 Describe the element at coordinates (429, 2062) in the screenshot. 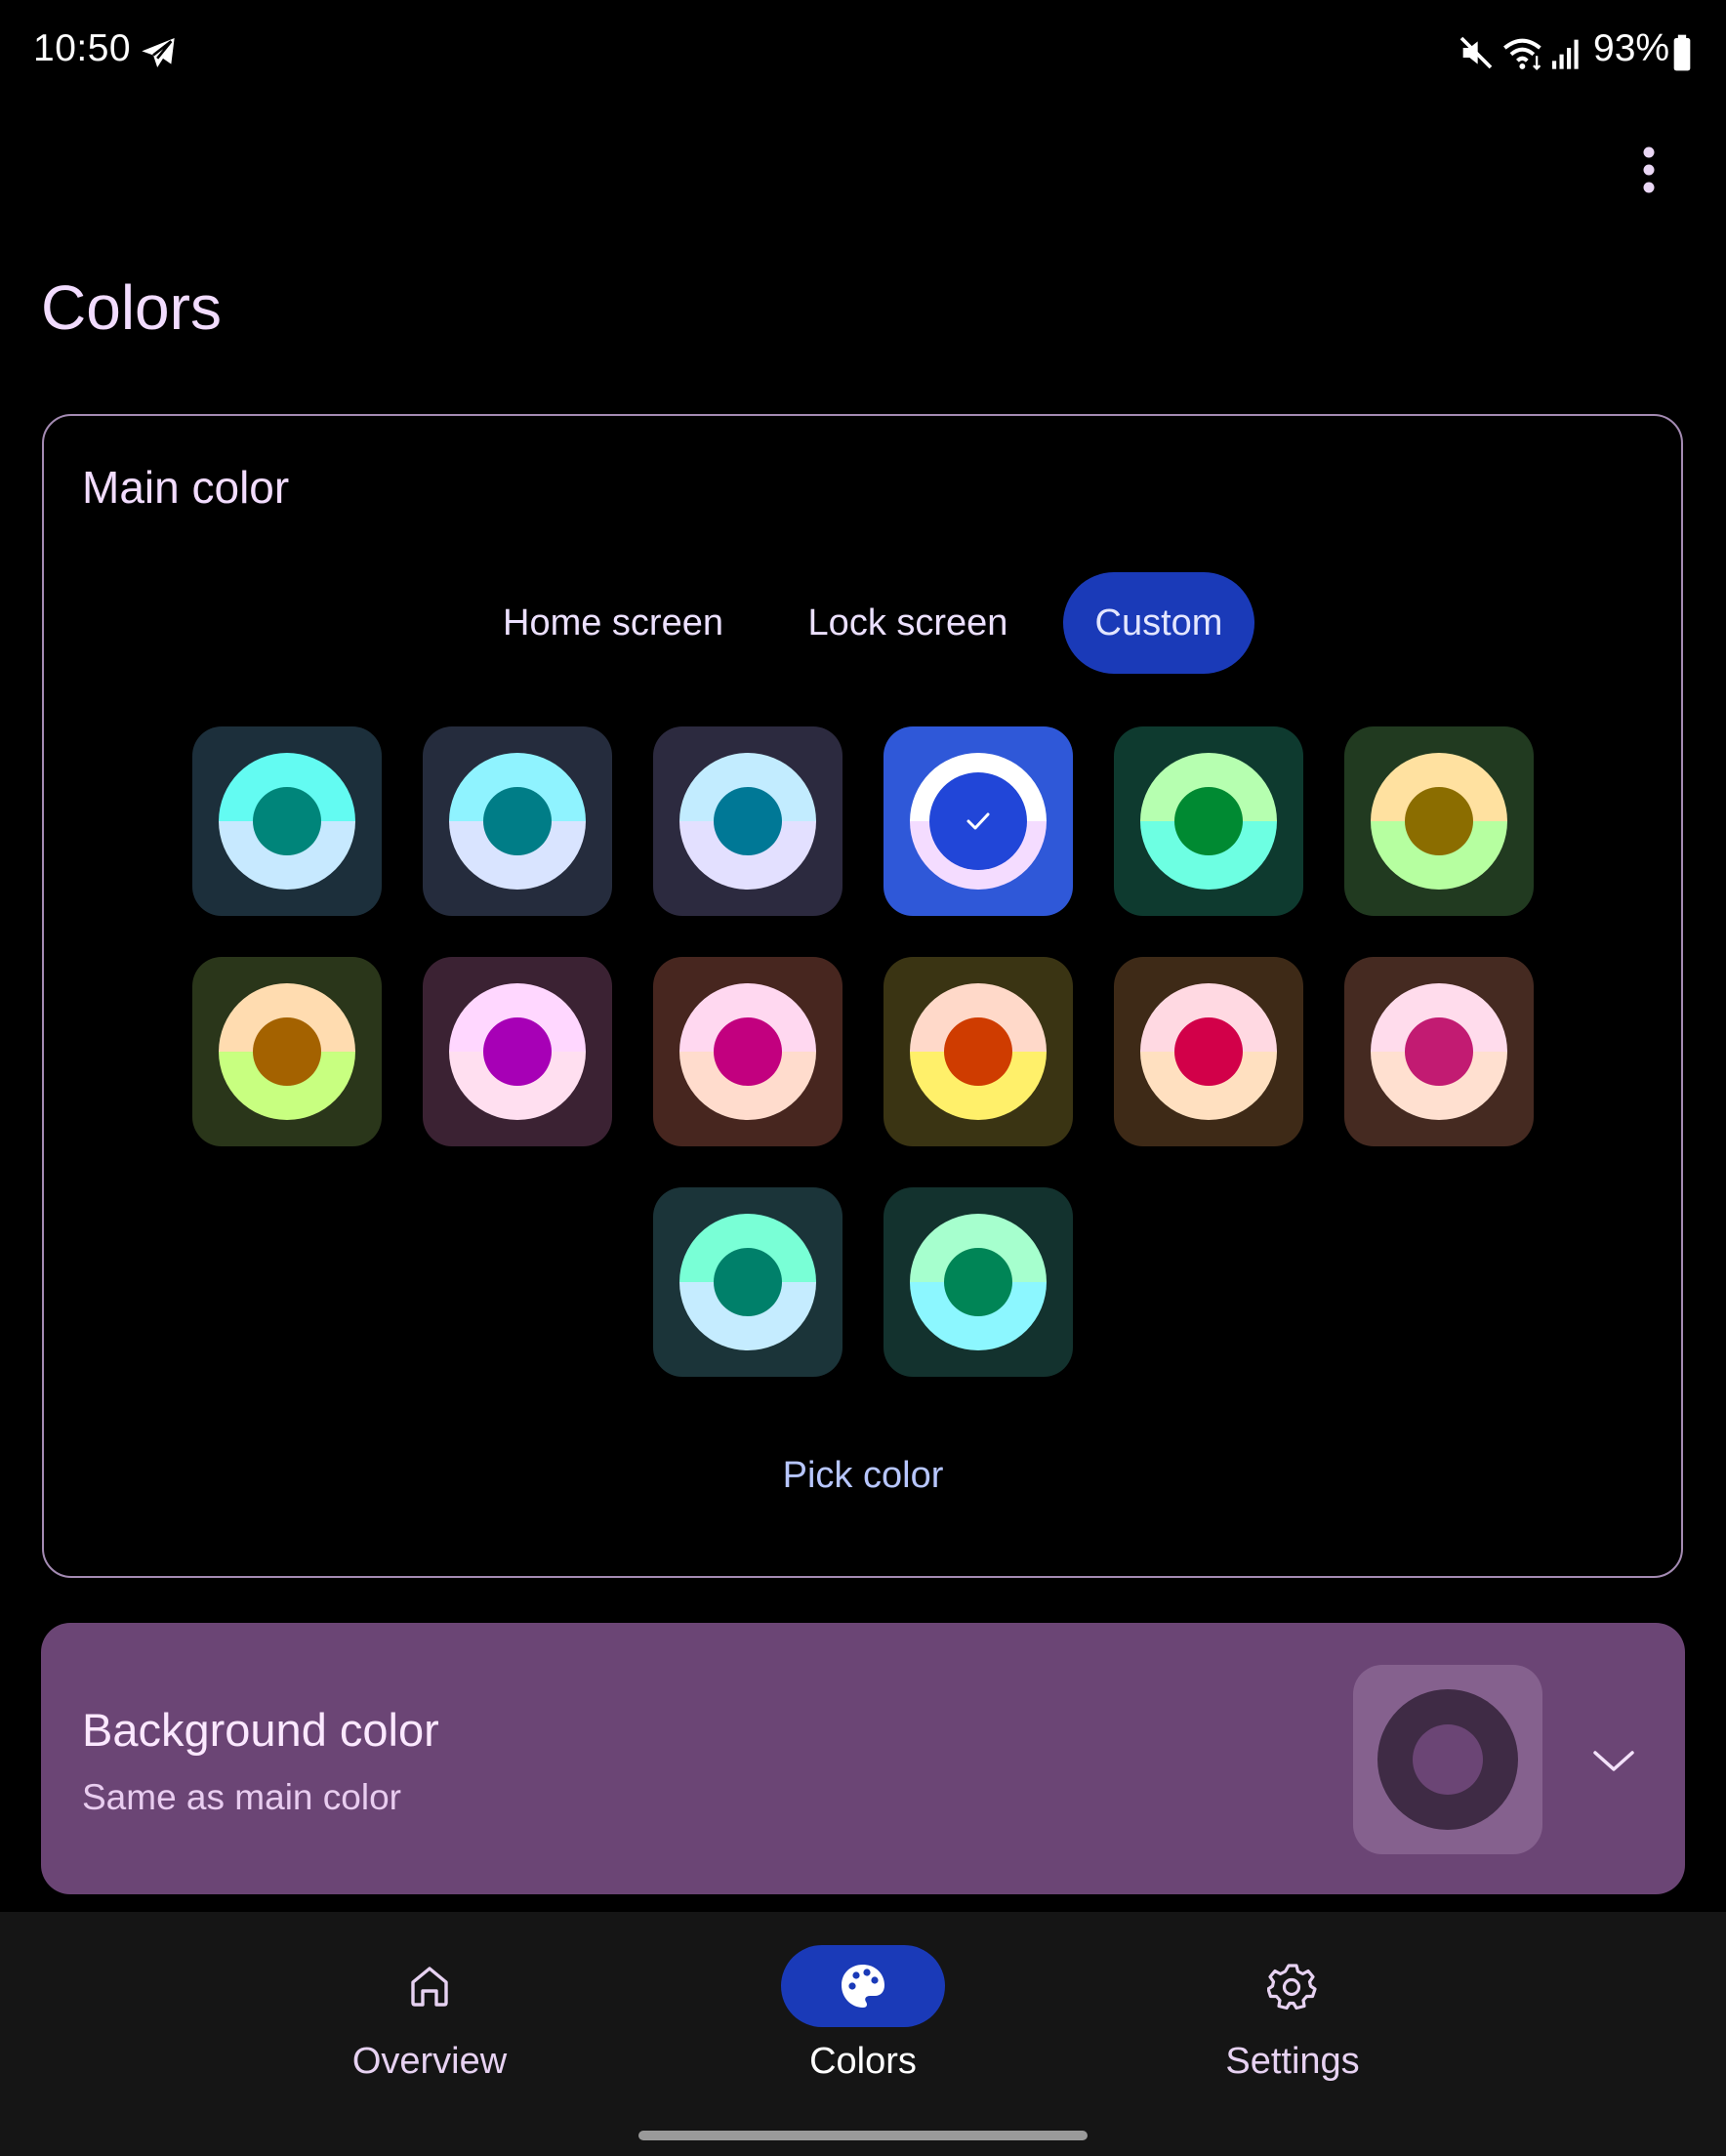

I see `nav-overview-label: Overview` at that location.